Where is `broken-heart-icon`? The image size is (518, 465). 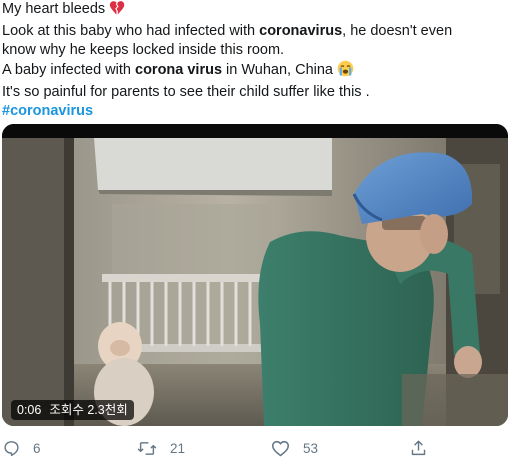
broken-heart-icon is located at coordinates (117, 11).